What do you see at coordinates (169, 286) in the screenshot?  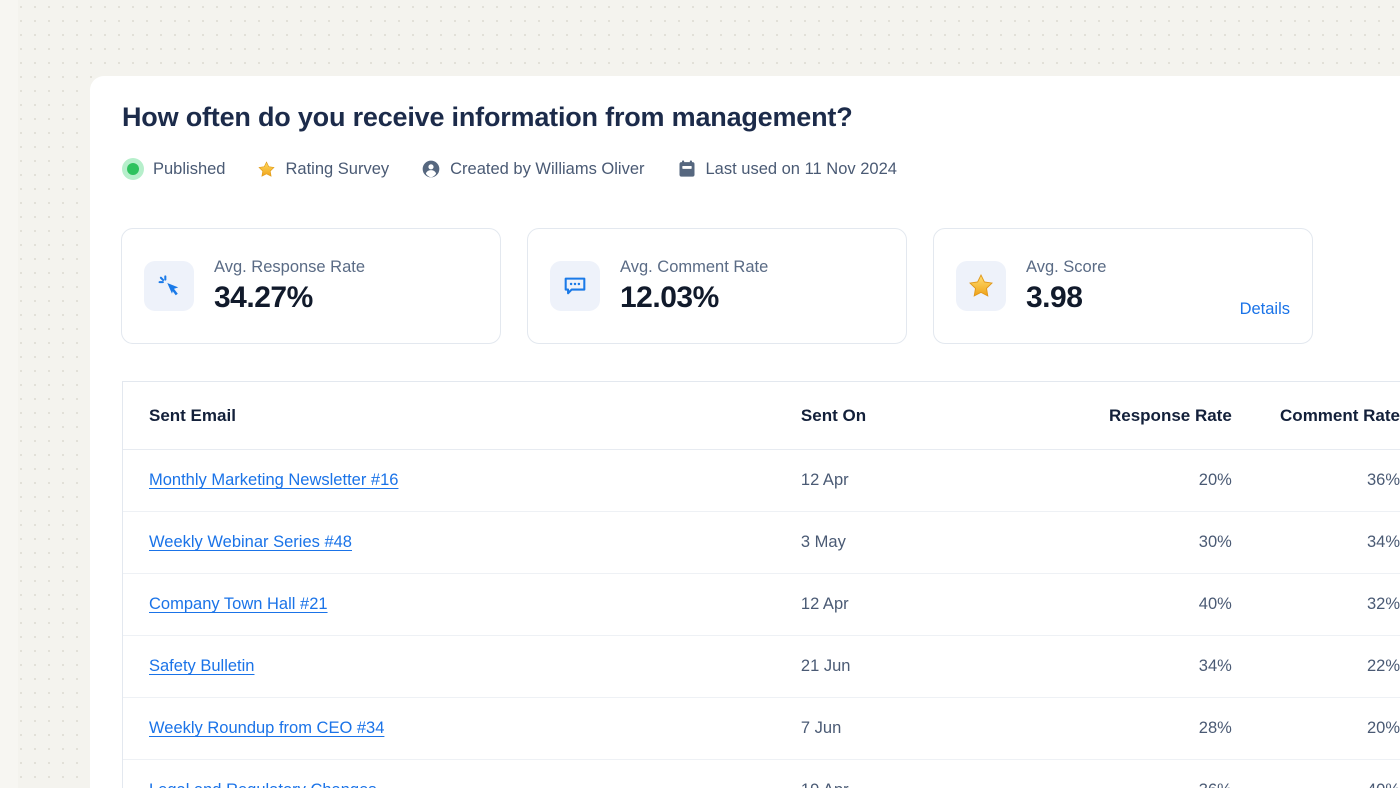 I see `cursor-click-icon` at bounding box center [169, 286].